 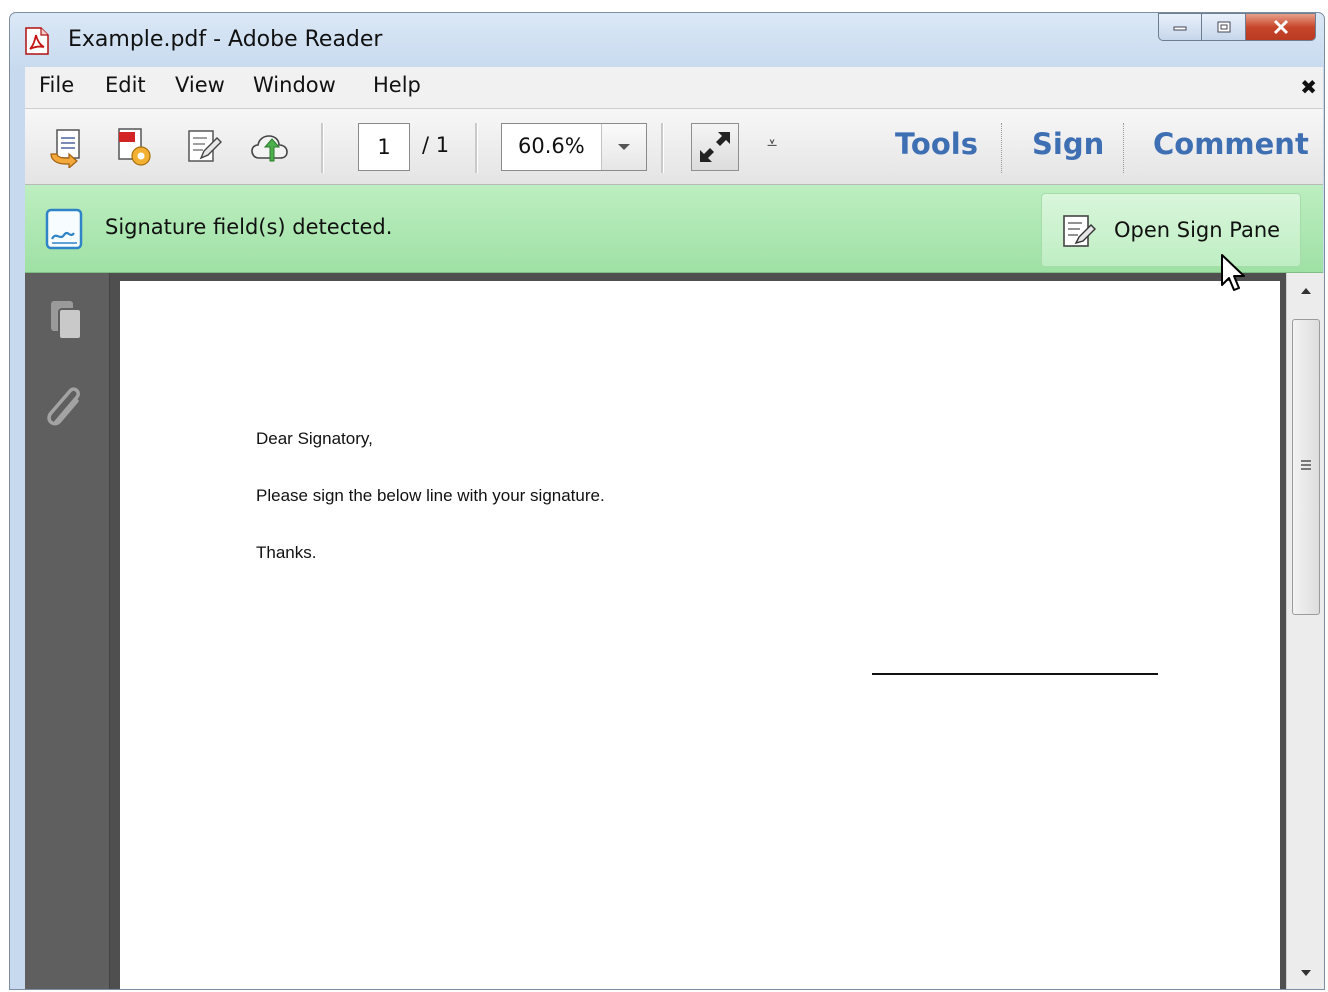 I want to click on menu-file: File, so click(x=56, y=85).